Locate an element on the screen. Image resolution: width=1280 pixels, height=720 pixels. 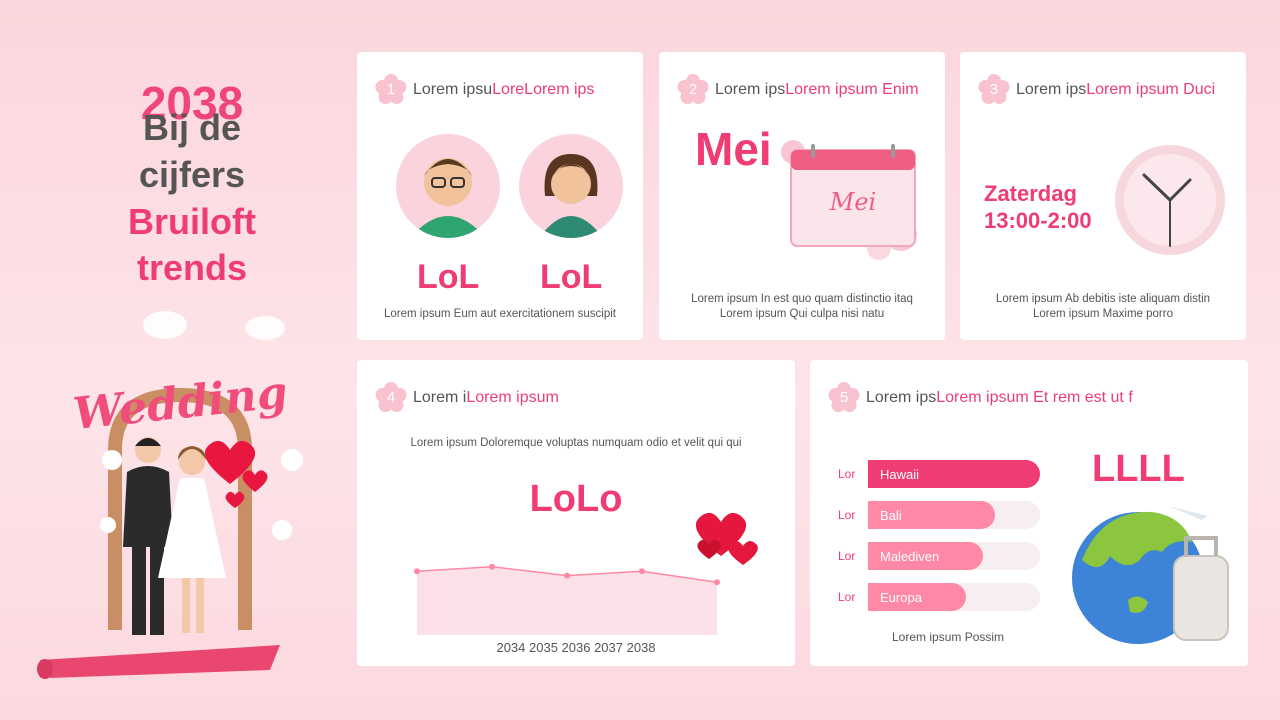
calendar-icon: Mei is located at coordinates (849, 200).